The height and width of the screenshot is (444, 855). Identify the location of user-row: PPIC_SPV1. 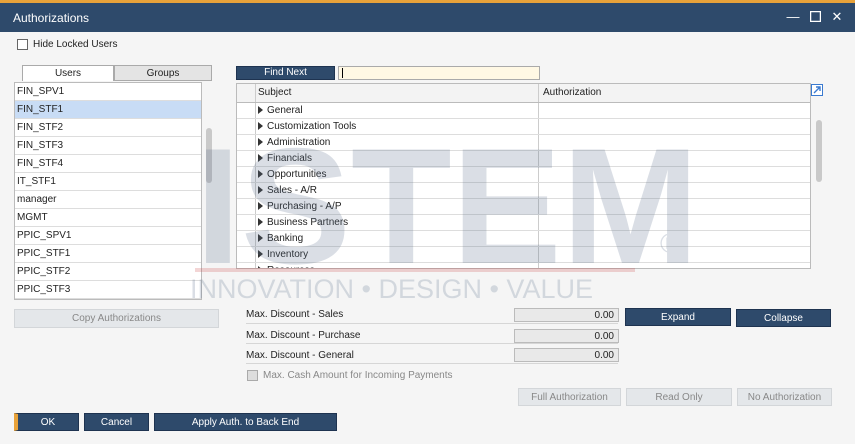
(108, 236).